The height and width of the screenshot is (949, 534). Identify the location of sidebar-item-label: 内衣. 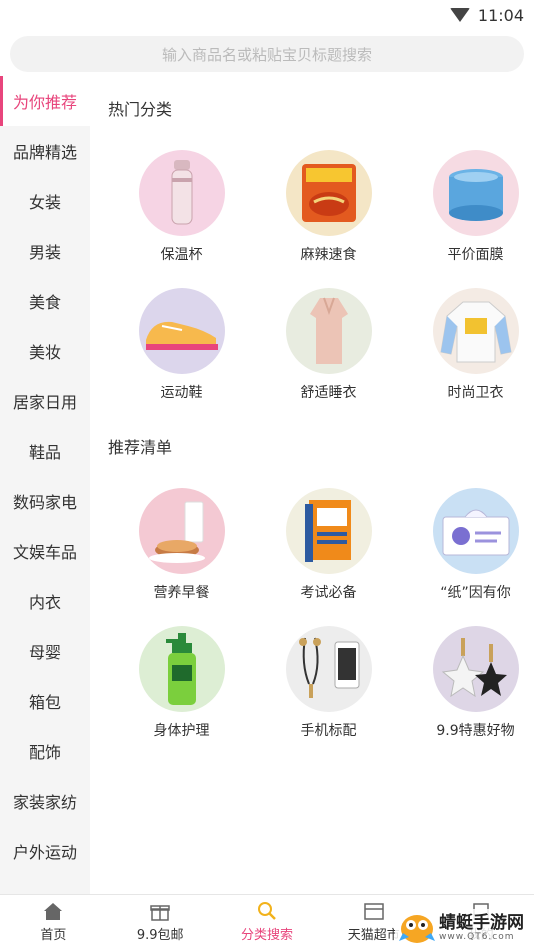
(44, 602).